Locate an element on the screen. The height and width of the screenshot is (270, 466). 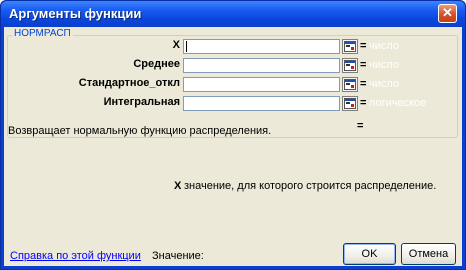
value-label: Значение: is located at coordinates (178, 256).